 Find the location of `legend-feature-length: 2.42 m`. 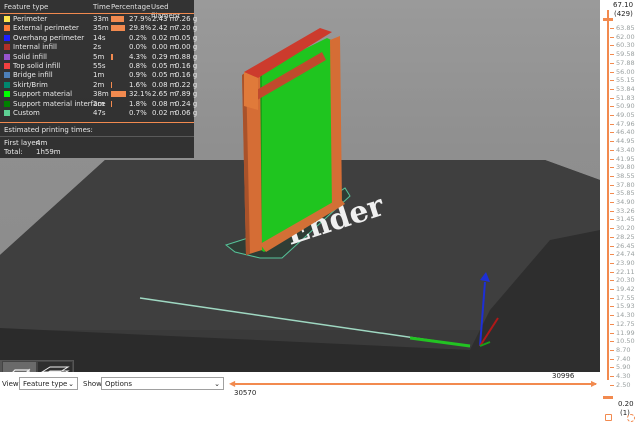

legend-feature-length: 2.42 m is located at coordinates (164, 28).